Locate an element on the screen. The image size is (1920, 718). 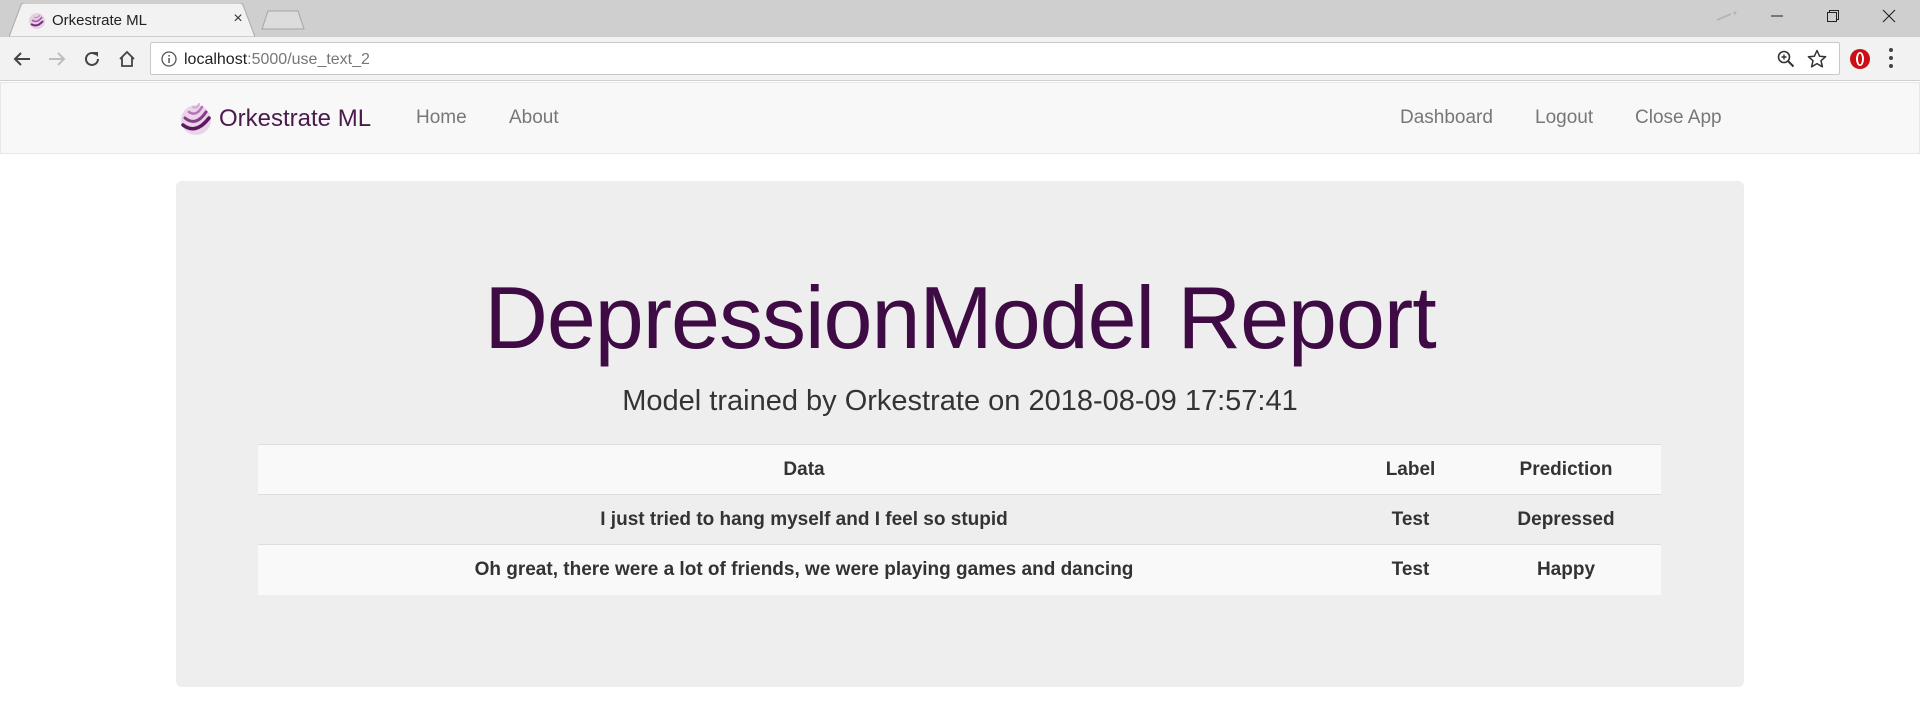
cell-prediction: Happy is located at coordinates (1566, 569).